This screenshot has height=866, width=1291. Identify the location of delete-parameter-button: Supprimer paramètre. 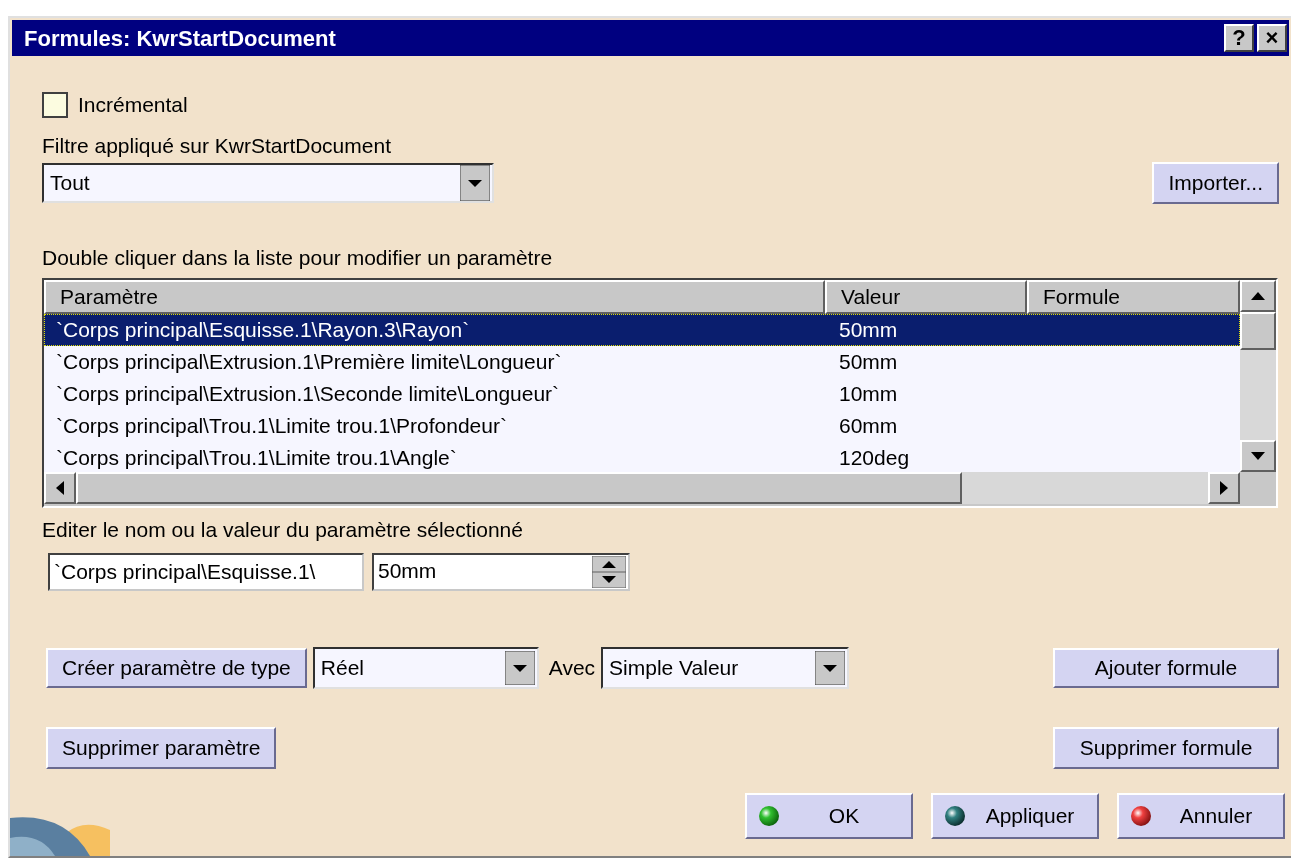
(161, 748).